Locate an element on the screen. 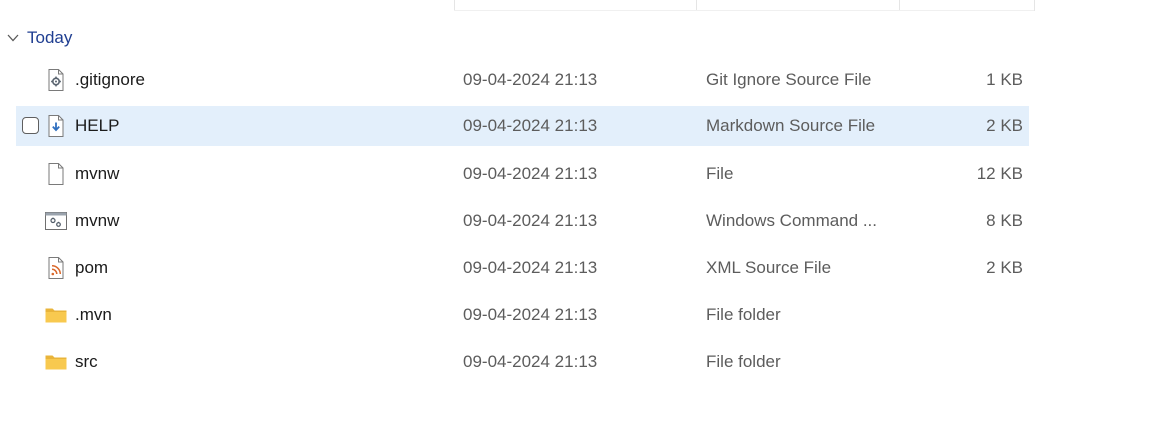  file-size: 12 KB is located at coordinates (999, 173).